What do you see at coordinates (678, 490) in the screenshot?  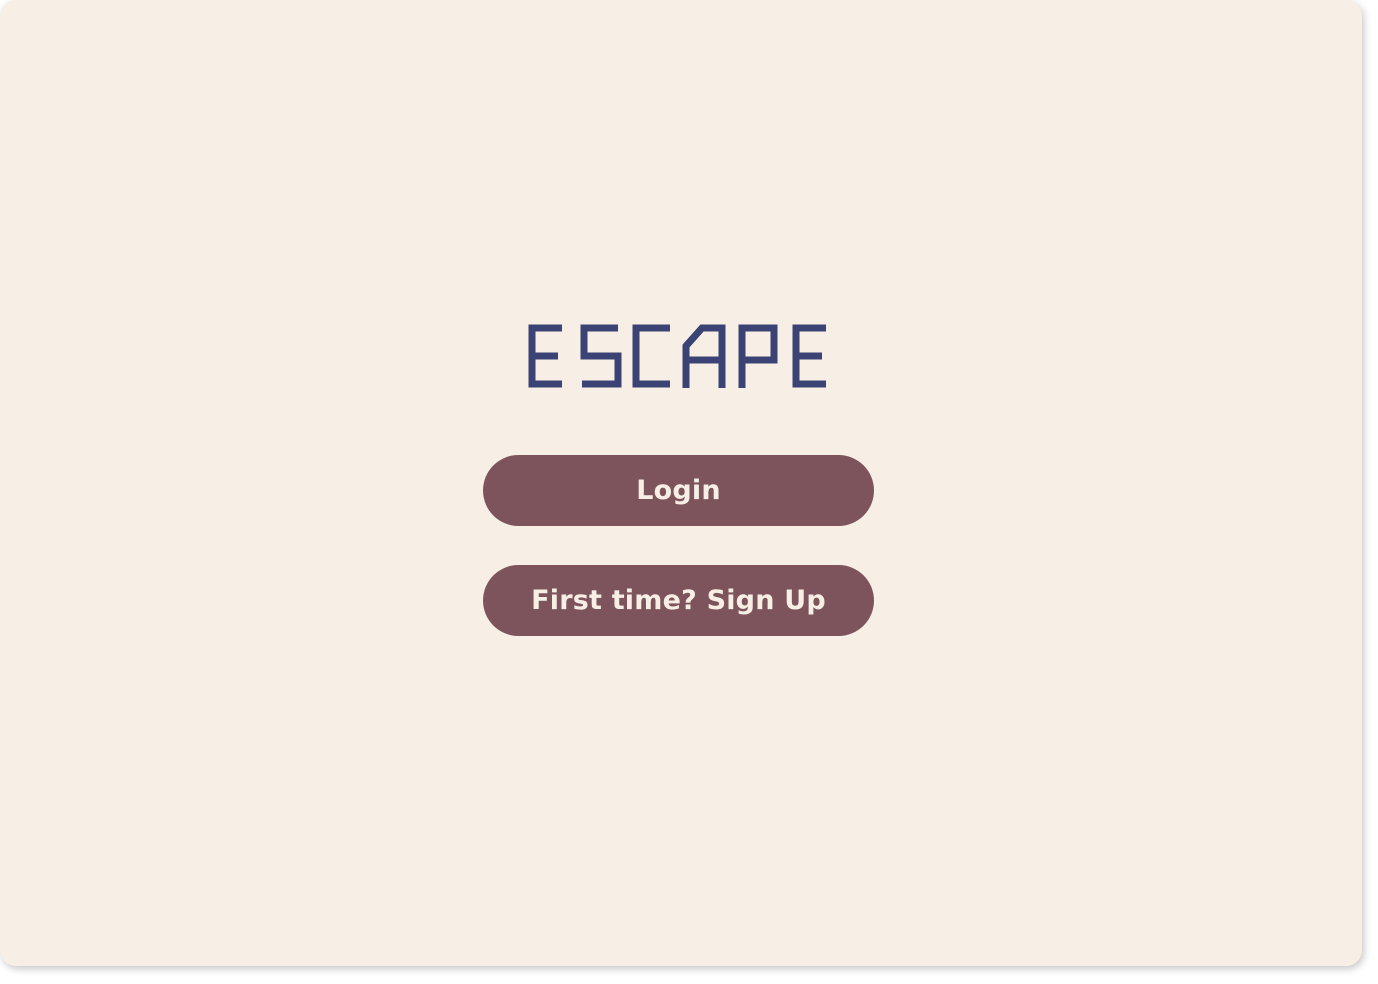 I see `login-button: Login` at bounding box center [678, 490].